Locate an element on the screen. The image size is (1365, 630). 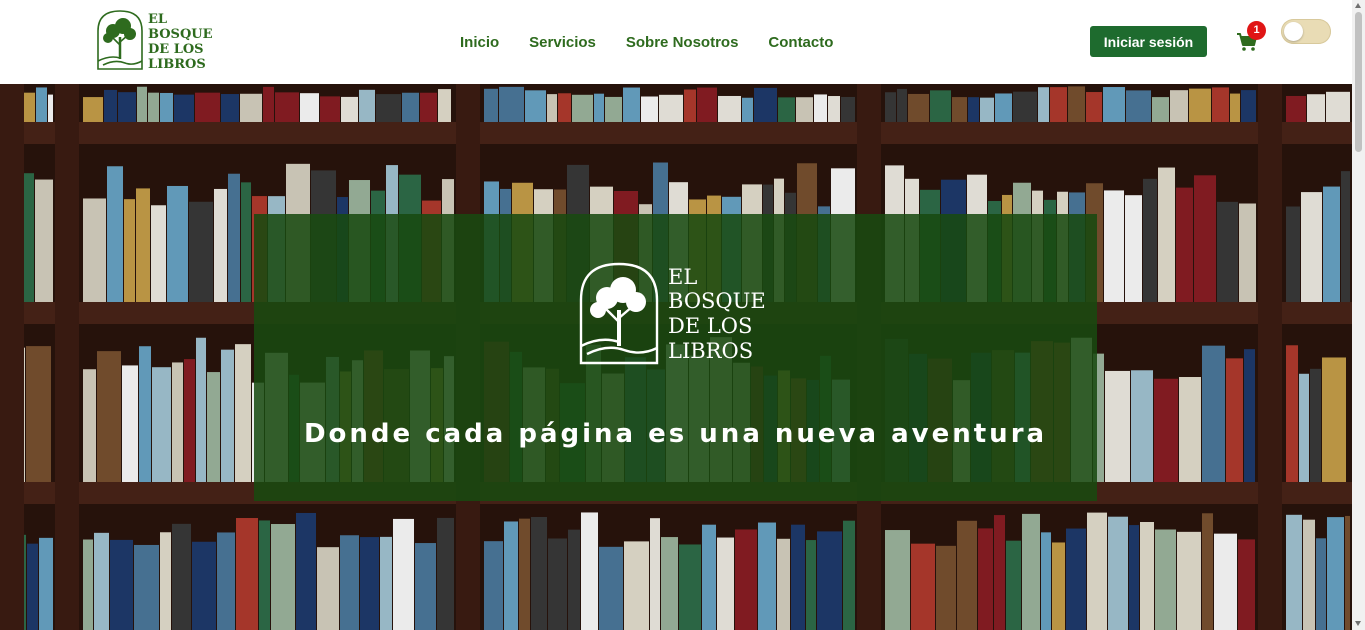
nav-link-inicio: Inicio is located at coordinates (479, 42).